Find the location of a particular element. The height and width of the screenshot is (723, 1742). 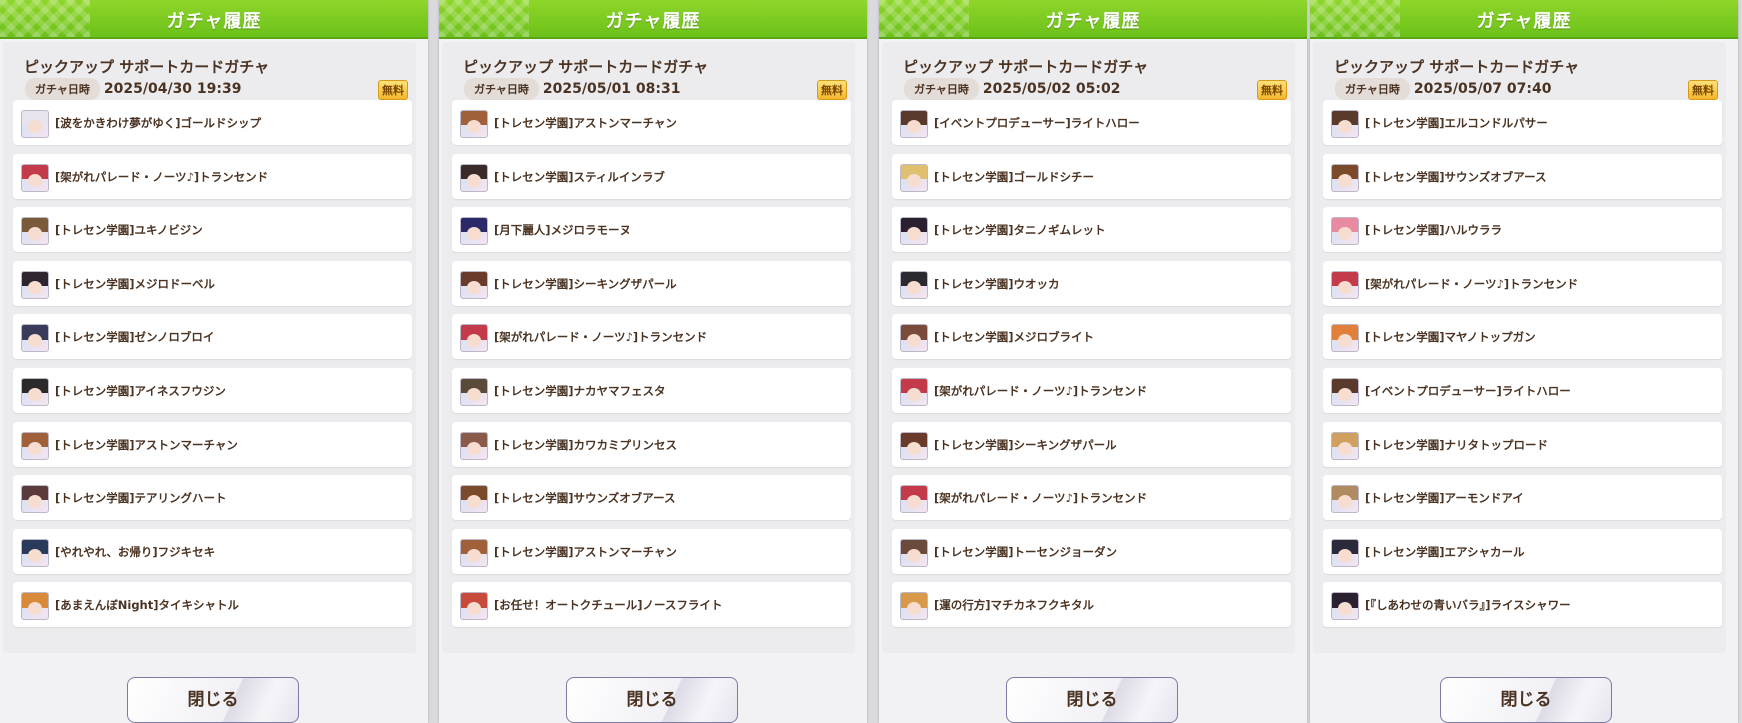

support-card-name: [トレセン学園]ナリタトップロード is located at coordinates (1457, 444).